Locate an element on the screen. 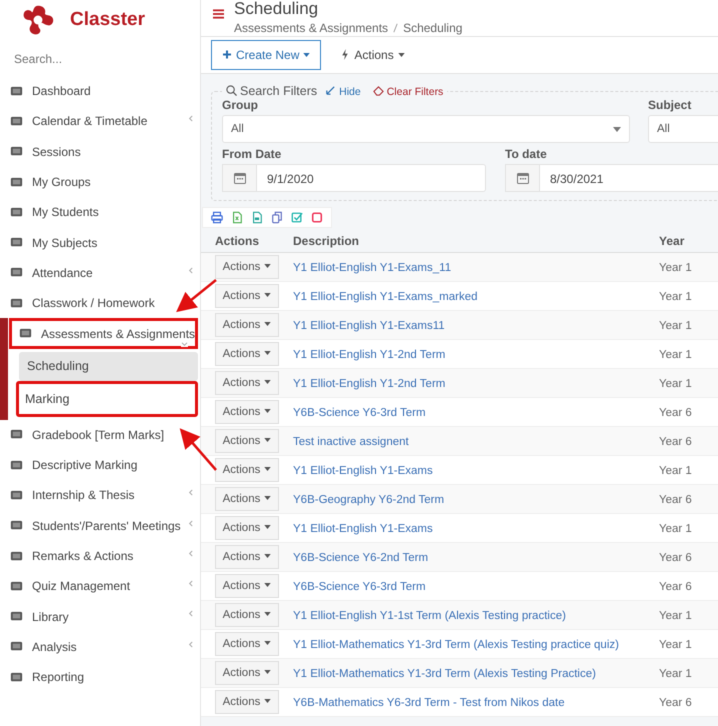 The width and height of the screenshot is (718, 726). eraser-icon is located at coordinates (378, 90).